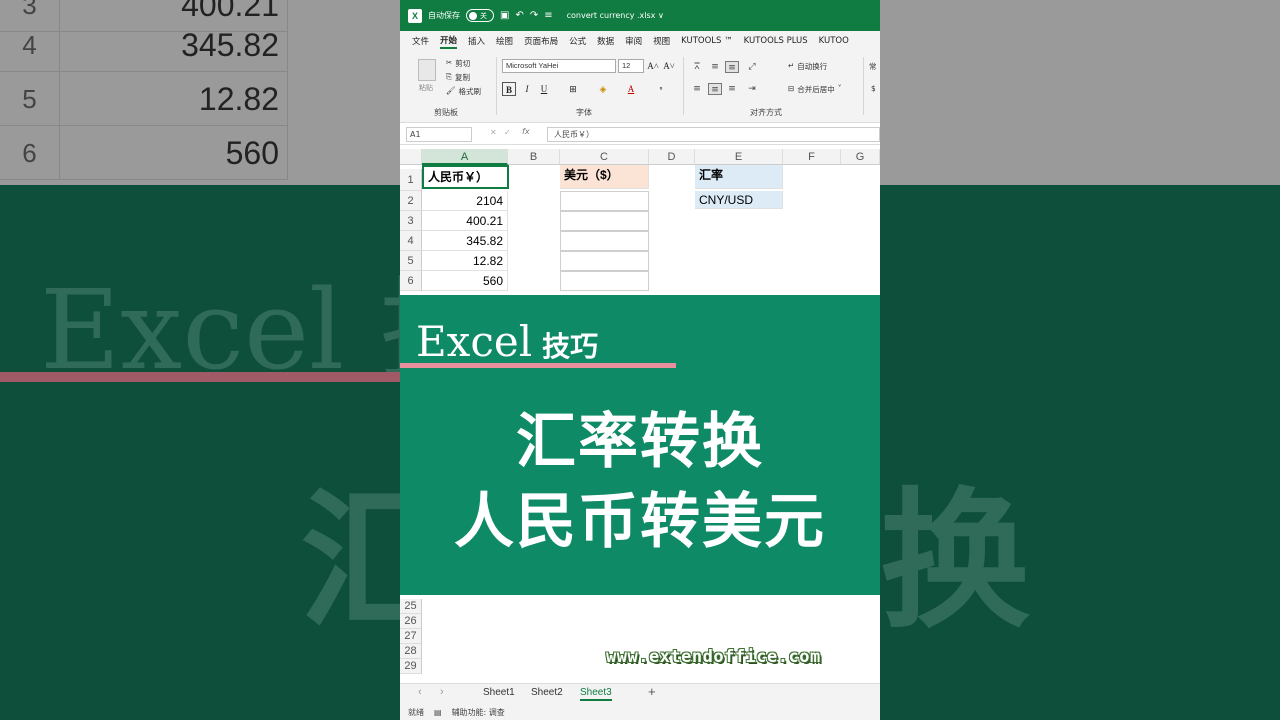  I want to click on row-header: 5, so click(411, 261).